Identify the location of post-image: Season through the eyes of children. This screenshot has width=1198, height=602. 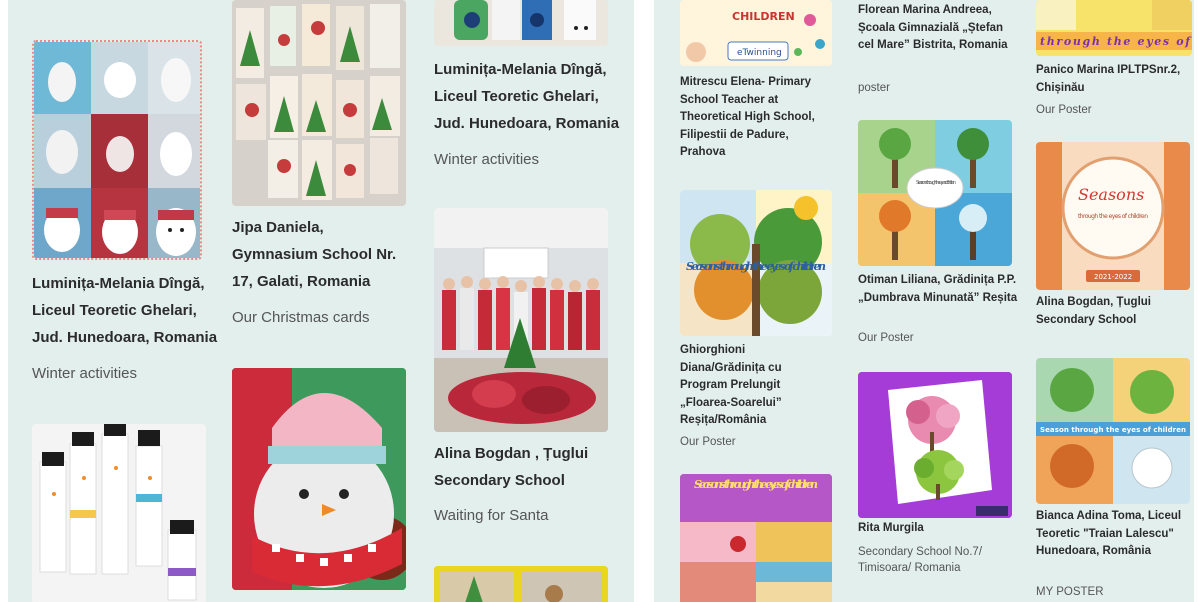
(1113, 431).